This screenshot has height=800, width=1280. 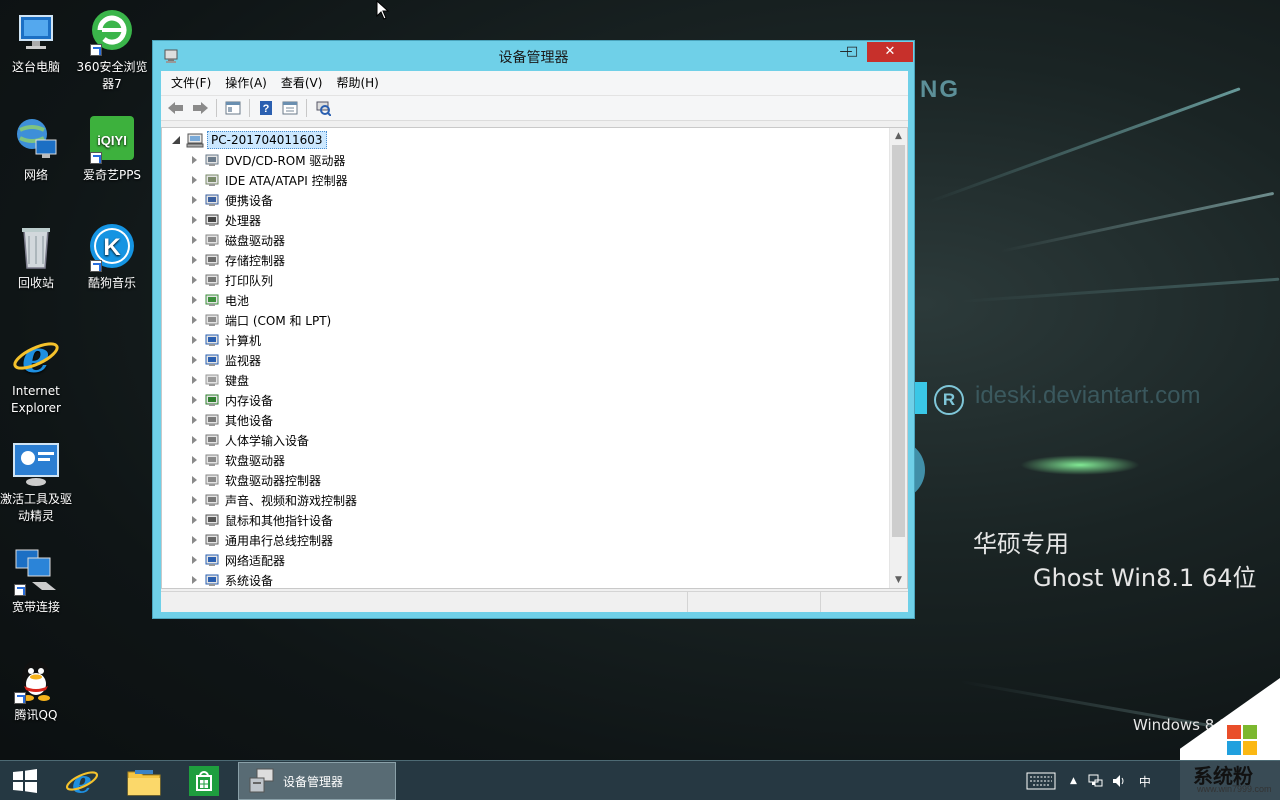 I want to click on tree-category: 软盘驱动器控制器, so click(x=256, y=480).